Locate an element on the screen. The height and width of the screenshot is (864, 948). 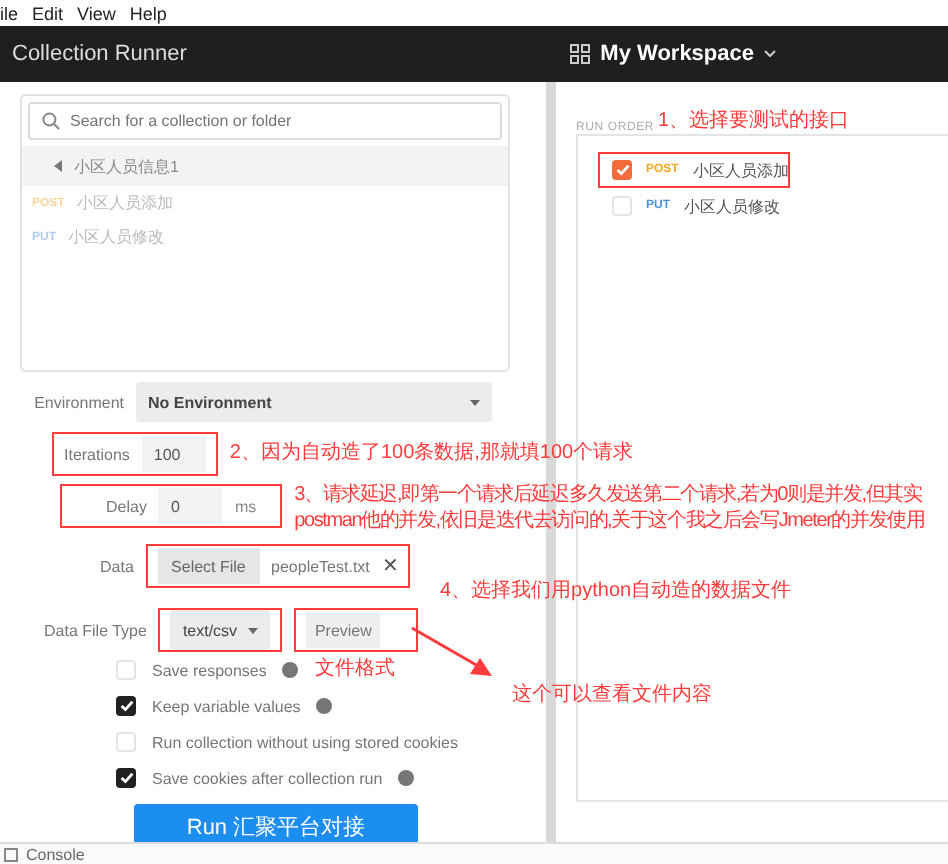
unit-label: ms is located at coordinates (245, 506).